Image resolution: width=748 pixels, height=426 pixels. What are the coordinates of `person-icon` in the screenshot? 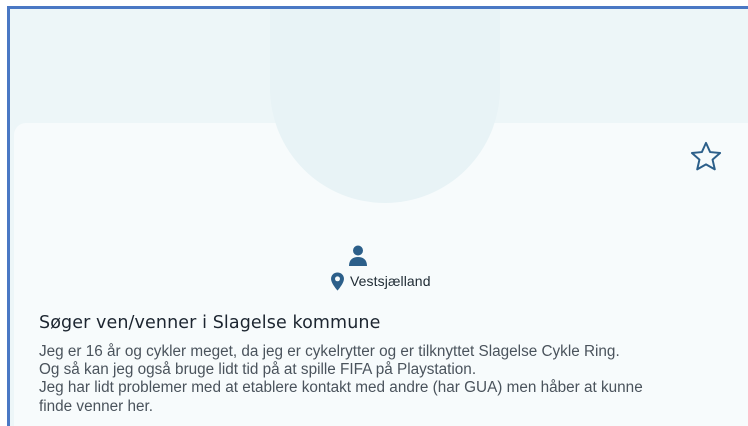 It's located at (358, 255).